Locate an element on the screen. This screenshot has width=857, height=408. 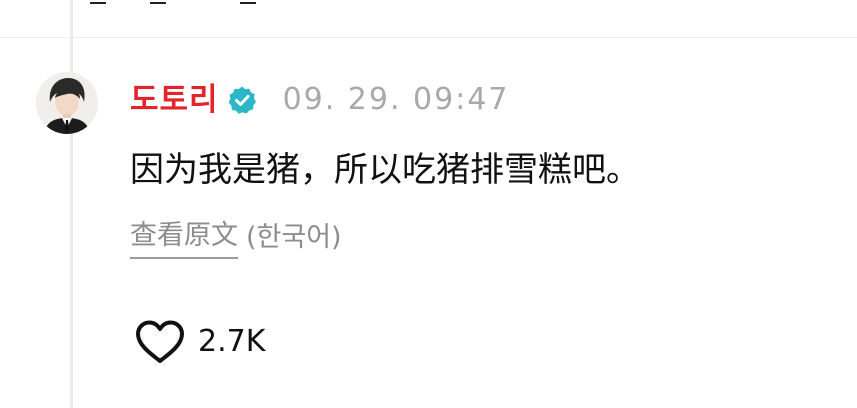
avatar-image is located at coordinates (67, 103).